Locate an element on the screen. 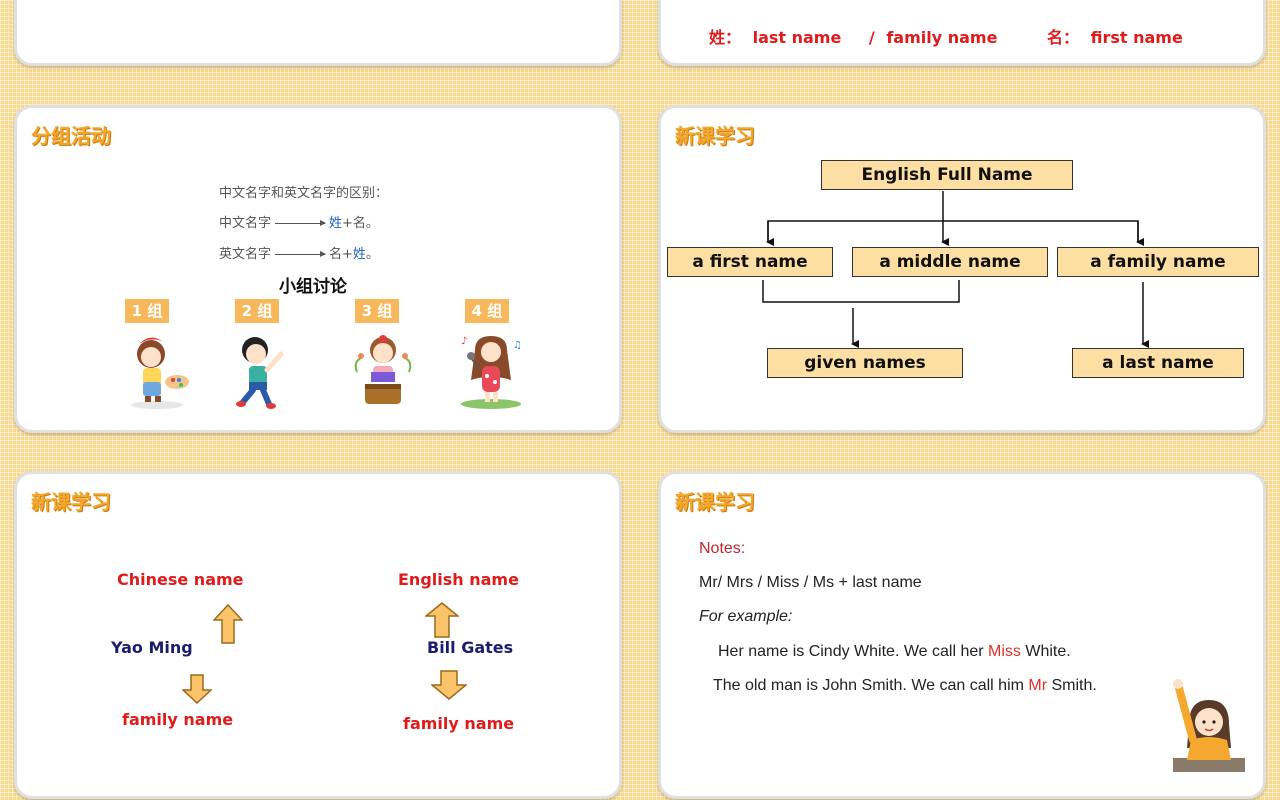 This screenshot has width=1280, height=800. painting-girl-illustration is located at coordinates (160, 373).